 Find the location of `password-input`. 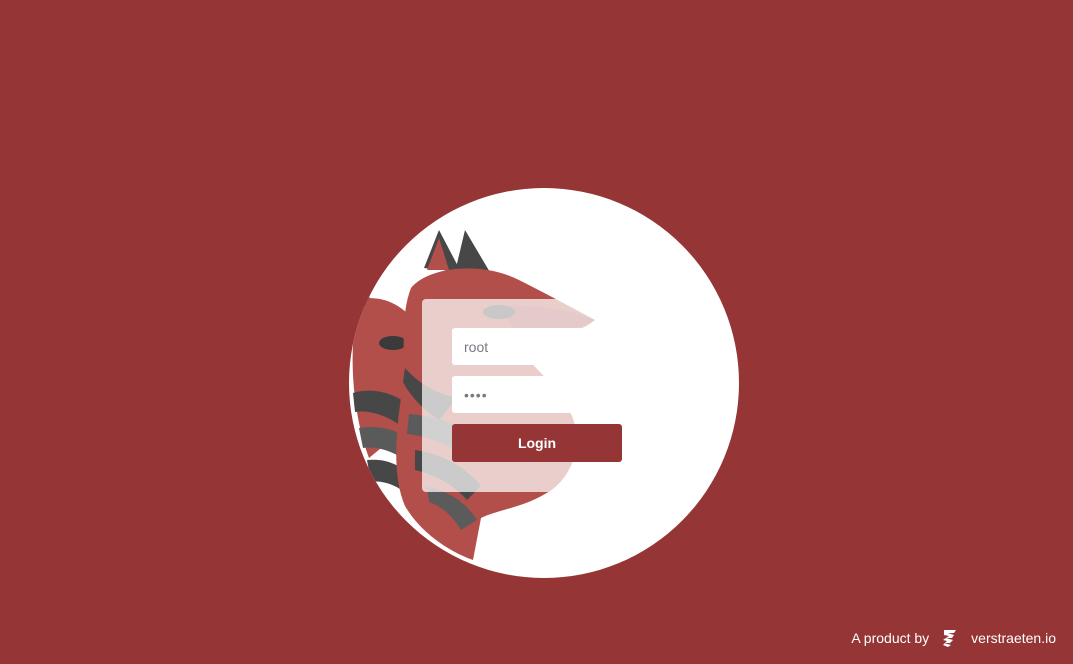

password-input is located at coordinates (537, 394).